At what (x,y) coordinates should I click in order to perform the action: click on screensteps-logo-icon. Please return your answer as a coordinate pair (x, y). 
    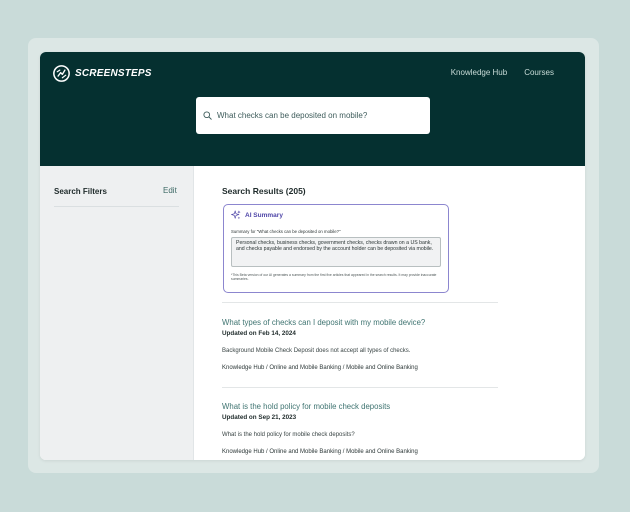
    Looking at the image, I should click on (61, 73).